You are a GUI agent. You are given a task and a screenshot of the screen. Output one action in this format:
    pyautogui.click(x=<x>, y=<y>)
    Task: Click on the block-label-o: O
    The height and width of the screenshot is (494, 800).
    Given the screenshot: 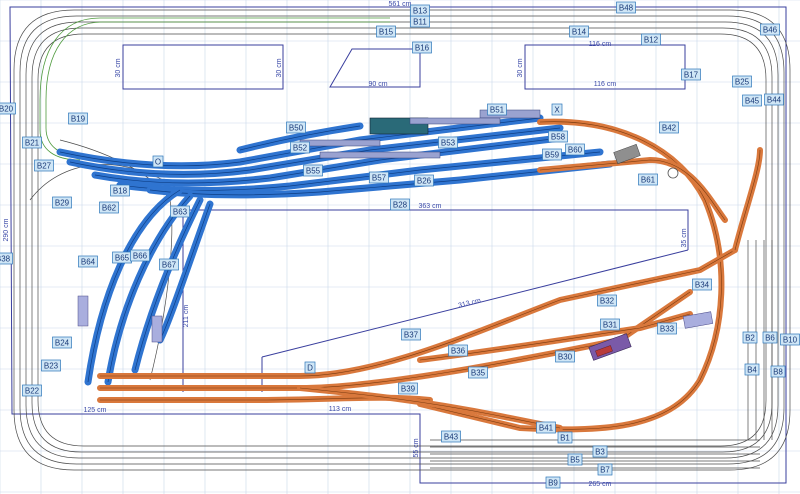 What is the action you would take?
    pyautogui.click(x=158, y=161)
    